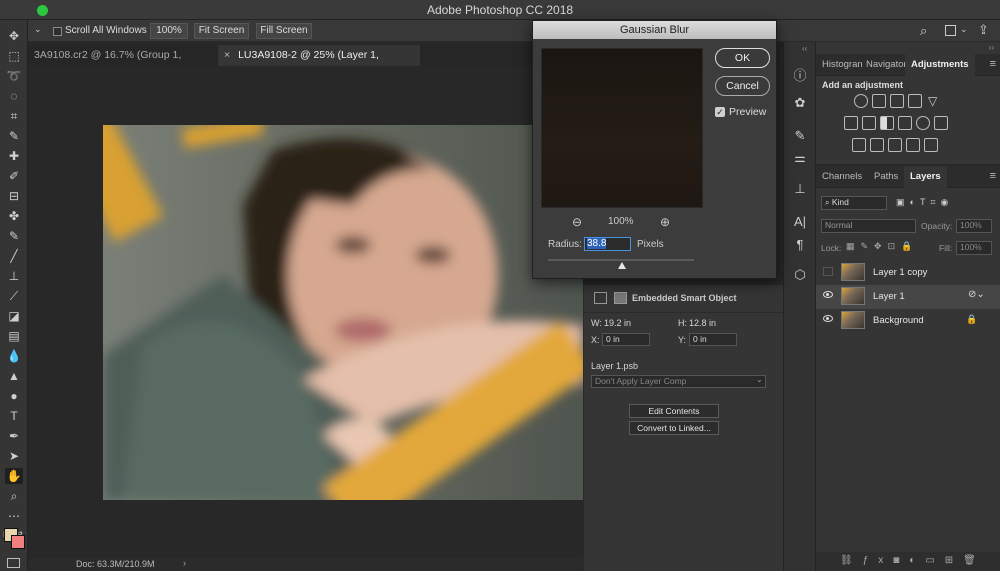  What do you see at coordinates (14, 376) in the screenshot?
I see `sharpen-tool-icon: ▲` at bounding box center [14, 376].